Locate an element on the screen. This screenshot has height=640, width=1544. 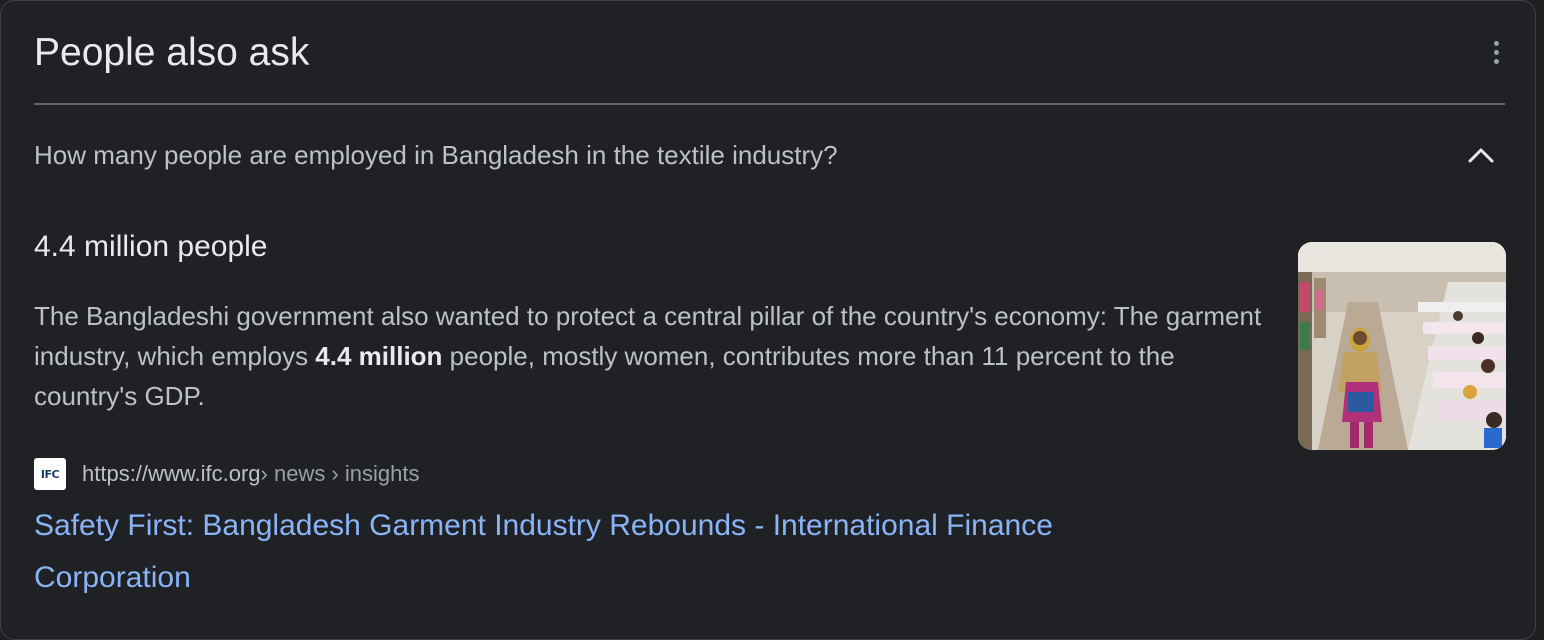
ifc-favicon-icon: IFC is located at coordinates (50, 474).